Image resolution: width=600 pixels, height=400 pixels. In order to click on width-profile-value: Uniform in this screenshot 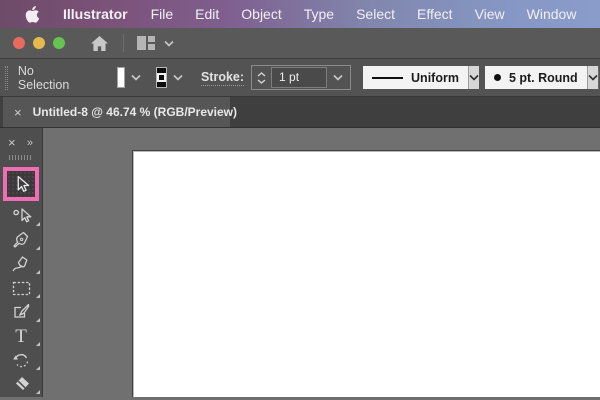, I will do `click(435, 77)`.